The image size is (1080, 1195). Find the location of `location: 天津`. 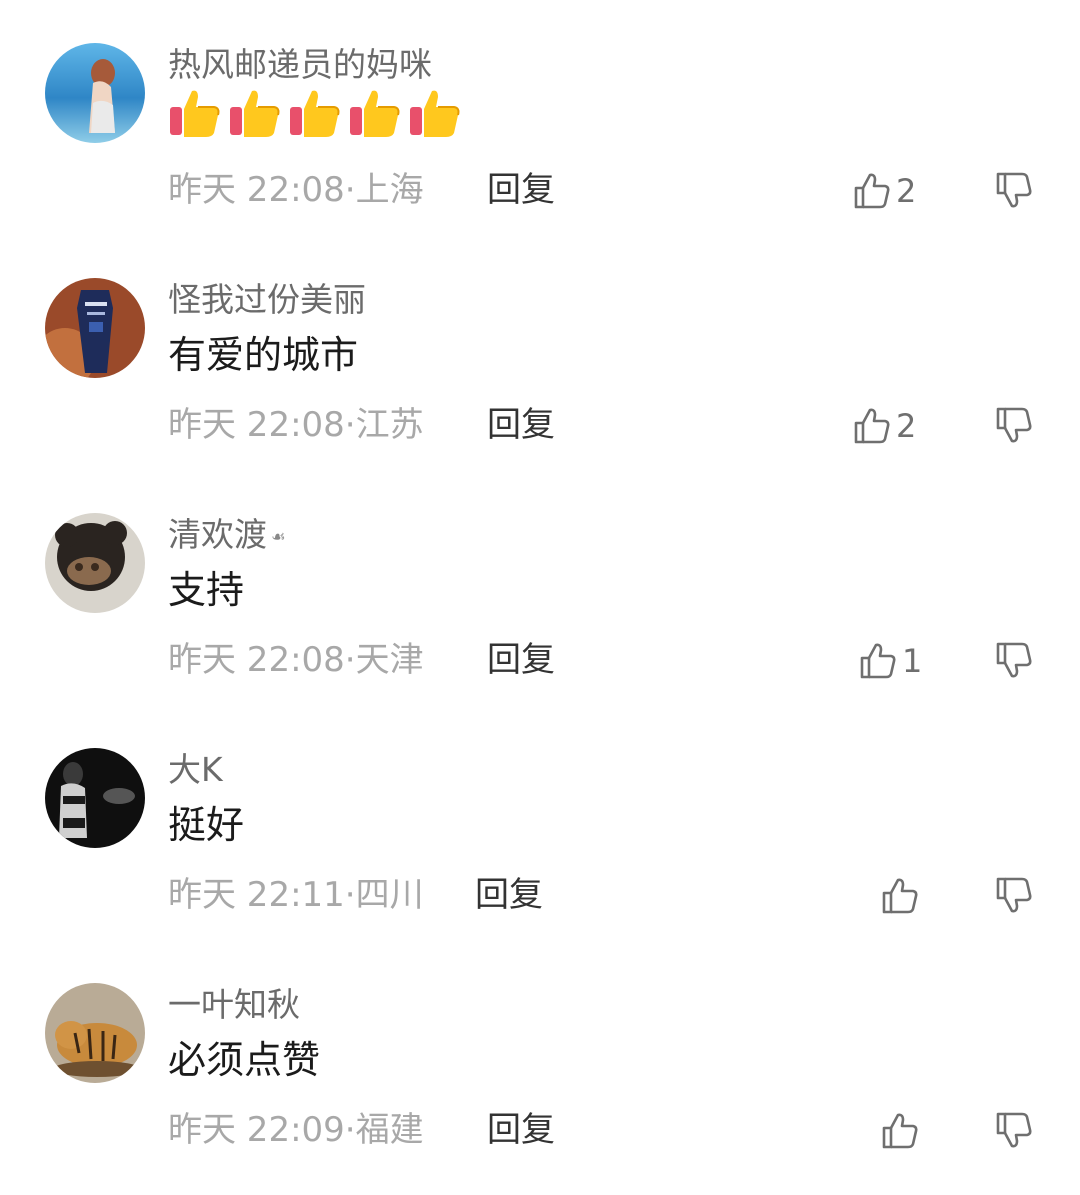

location: 天津 is located at coordinates (389, 660).